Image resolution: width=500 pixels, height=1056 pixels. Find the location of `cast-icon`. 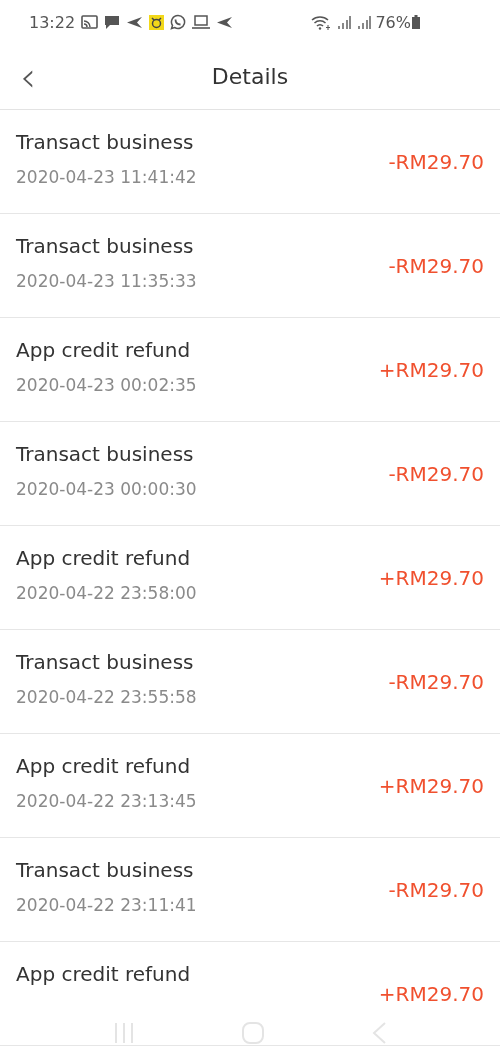

cast-icon is located at coordinates (90, 22).